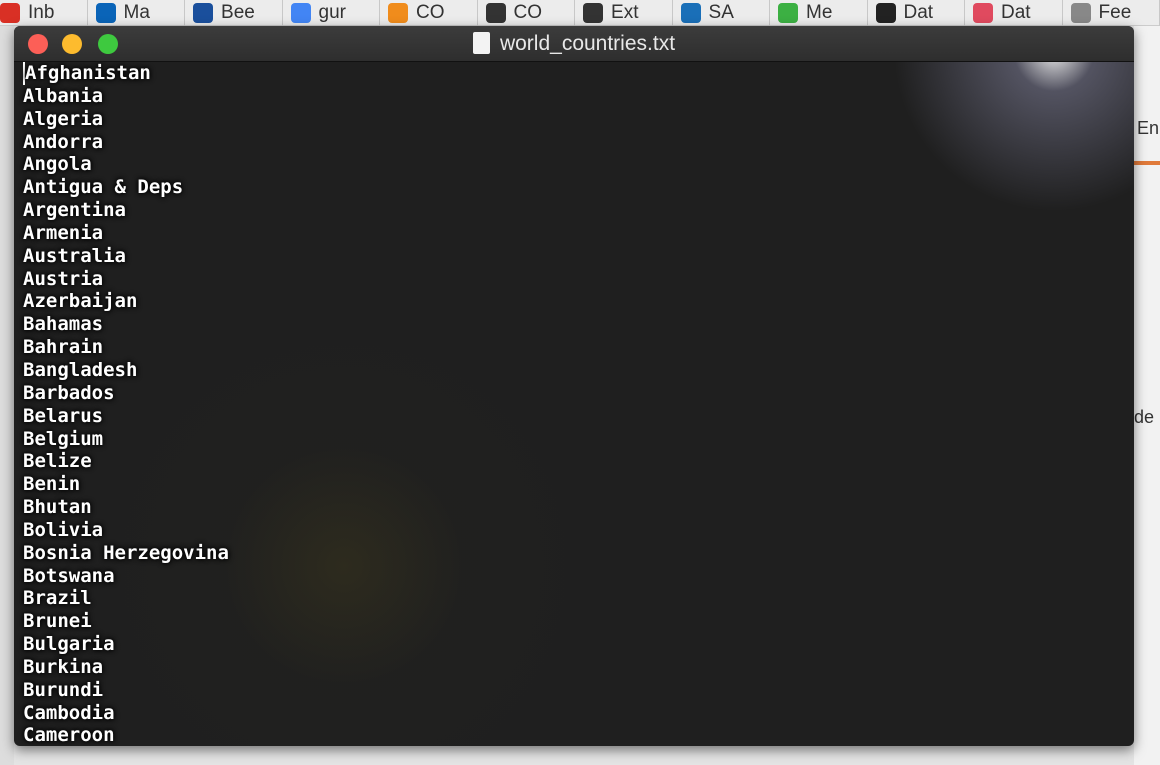  I want to click on bookmark-label: Fee, so click(1115, 12).